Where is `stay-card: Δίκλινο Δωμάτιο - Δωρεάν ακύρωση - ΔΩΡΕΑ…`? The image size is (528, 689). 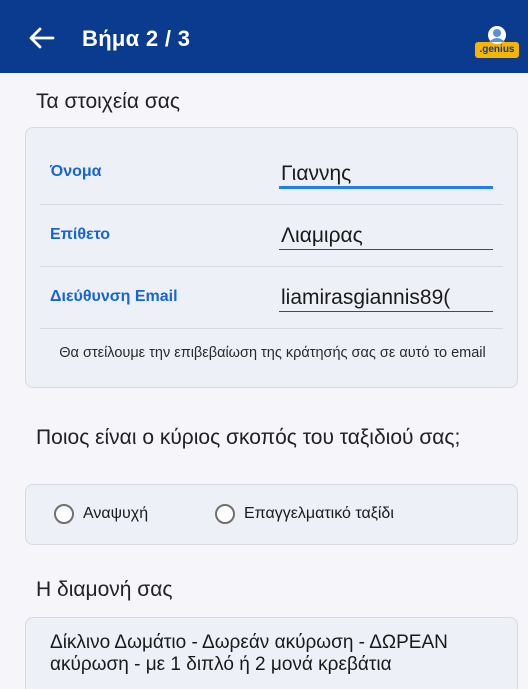
stay-card: Δίκλινο Δωμάτιο - Δωρεάν ακύρωση - ΔΩΡΕΑ… is located at coordinates (271, 653).